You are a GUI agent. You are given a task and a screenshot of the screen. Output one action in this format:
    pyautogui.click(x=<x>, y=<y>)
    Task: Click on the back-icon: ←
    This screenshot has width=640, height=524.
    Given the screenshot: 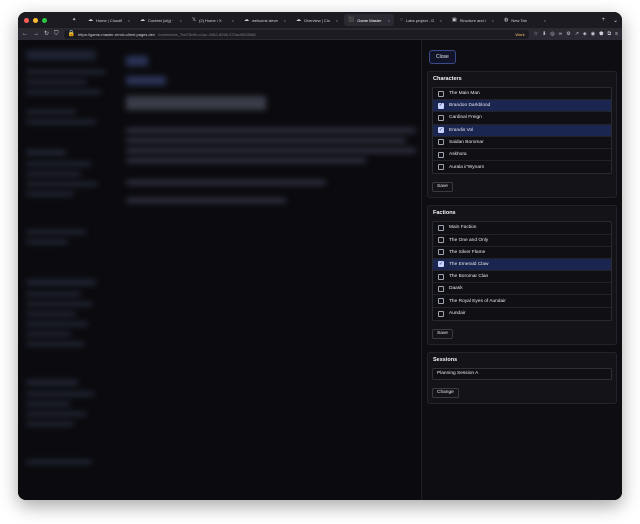 What is the action you would take?
    pyautogui.click(x=25, y=34)
    